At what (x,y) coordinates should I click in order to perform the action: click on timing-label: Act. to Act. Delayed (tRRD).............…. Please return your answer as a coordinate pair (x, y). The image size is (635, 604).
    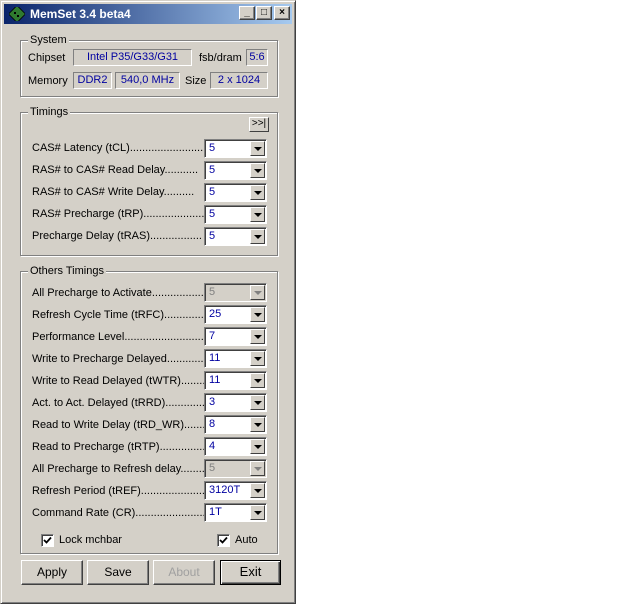
    Looking at the image, I should click on (120, 403).